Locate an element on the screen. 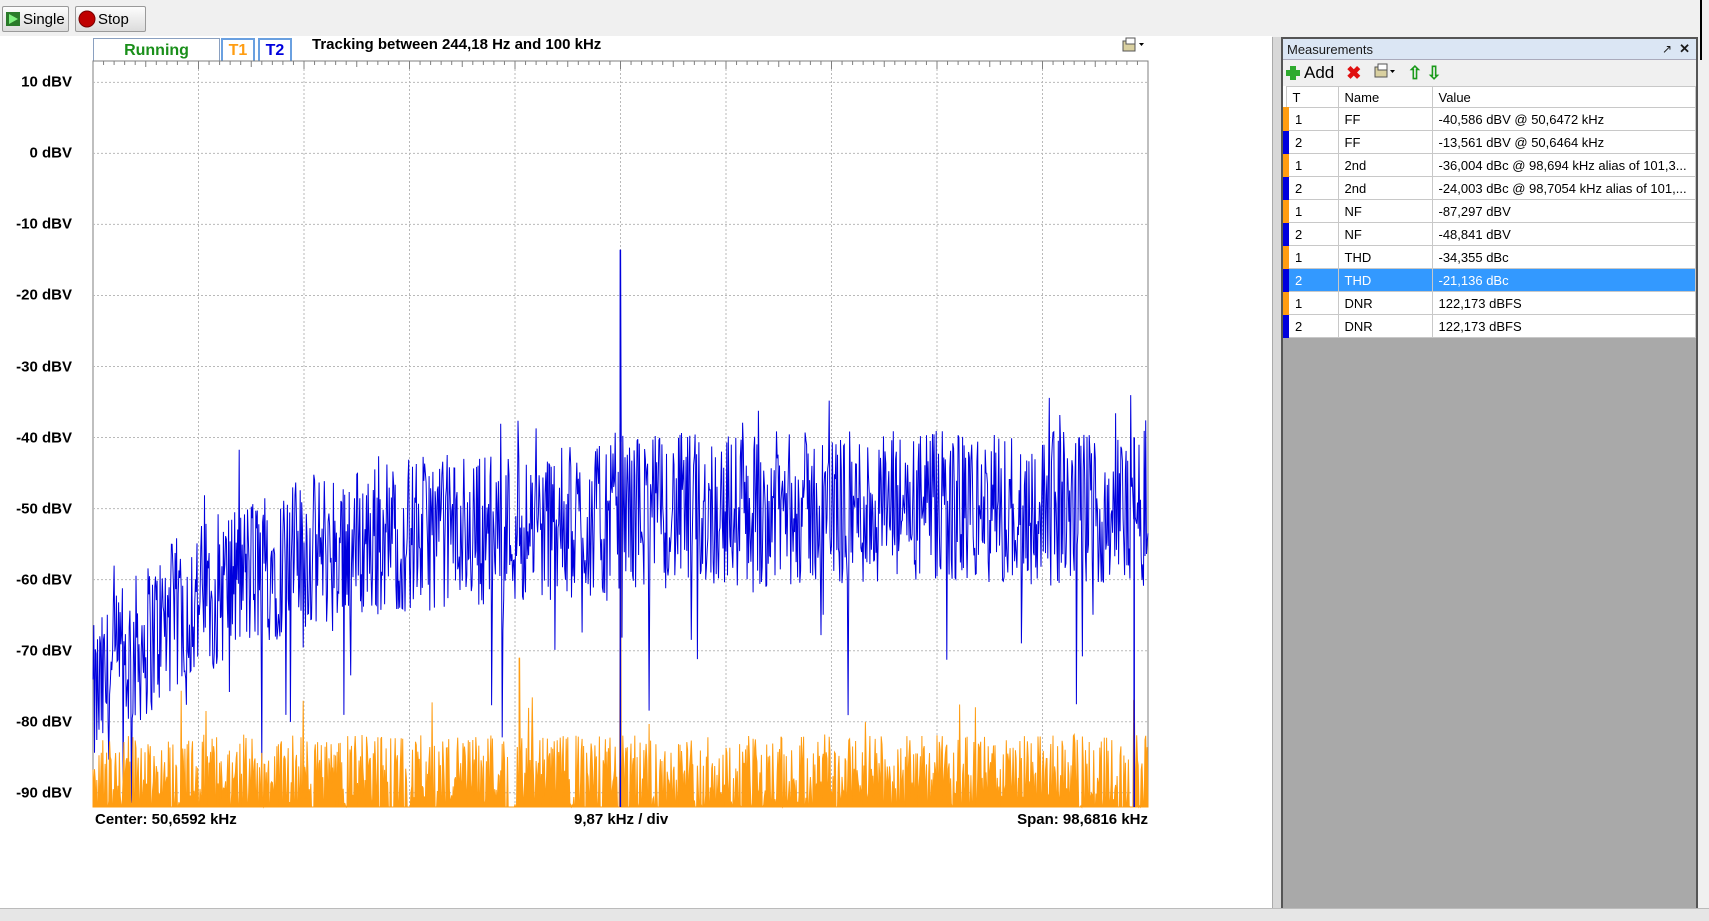 The image size is (1709, 921). single-button: Single is located at coordinates (35, 19).